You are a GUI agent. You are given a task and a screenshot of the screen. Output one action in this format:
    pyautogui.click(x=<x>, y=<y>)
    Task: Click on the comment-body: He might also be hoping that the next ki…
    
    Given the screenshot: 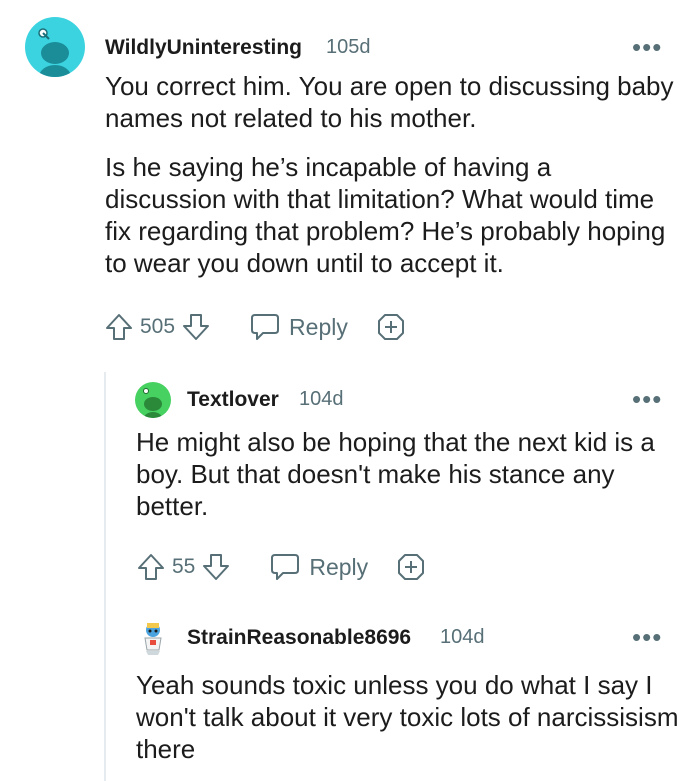 What is the action you would take?
    pyautogui.click(x=406, y=474)
    